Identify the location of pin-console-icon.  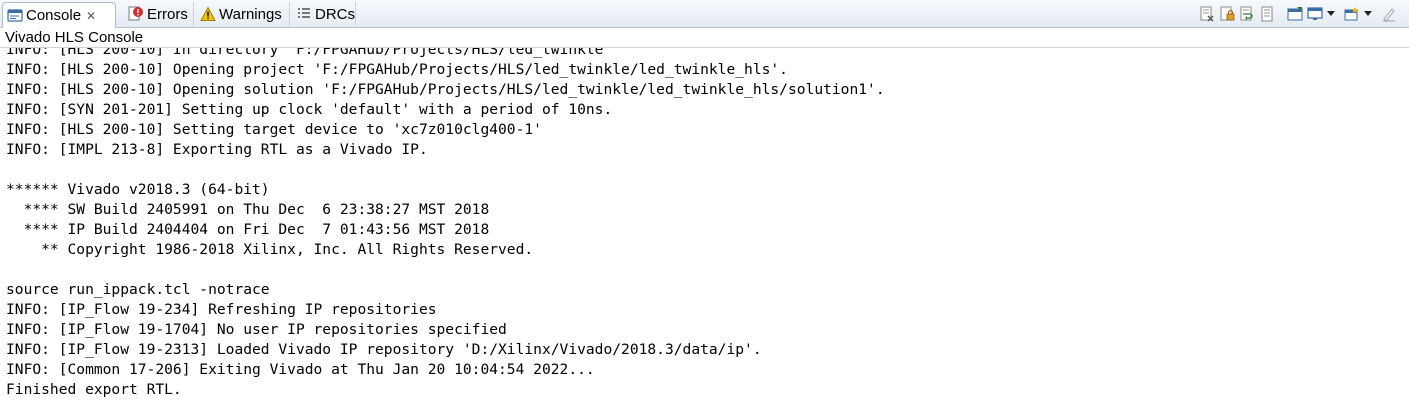
(1294, 14).